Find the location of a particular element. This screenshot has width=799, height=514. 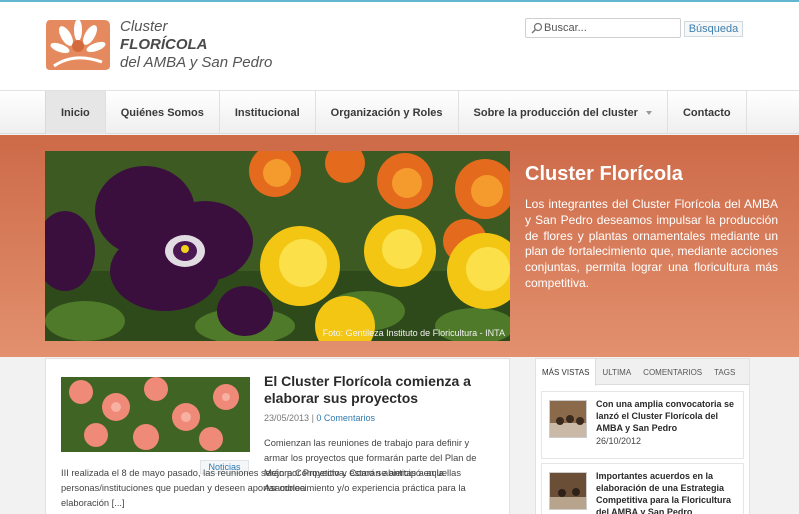

post-date: 23/05/2013 is located at coordinates (287, 418).